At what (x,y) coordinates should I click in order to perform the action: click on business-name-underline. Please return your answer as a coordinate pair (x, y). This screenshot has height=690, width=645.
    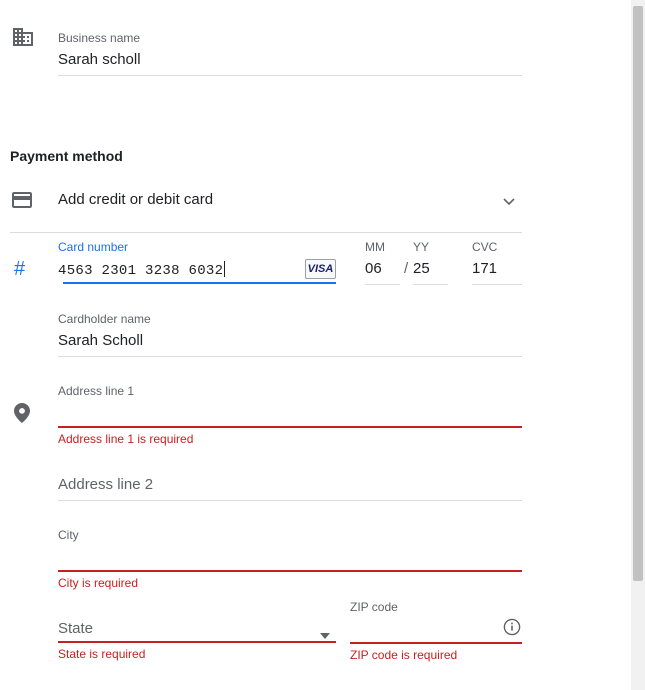
    Looking at the image, I should click on (290, 75).